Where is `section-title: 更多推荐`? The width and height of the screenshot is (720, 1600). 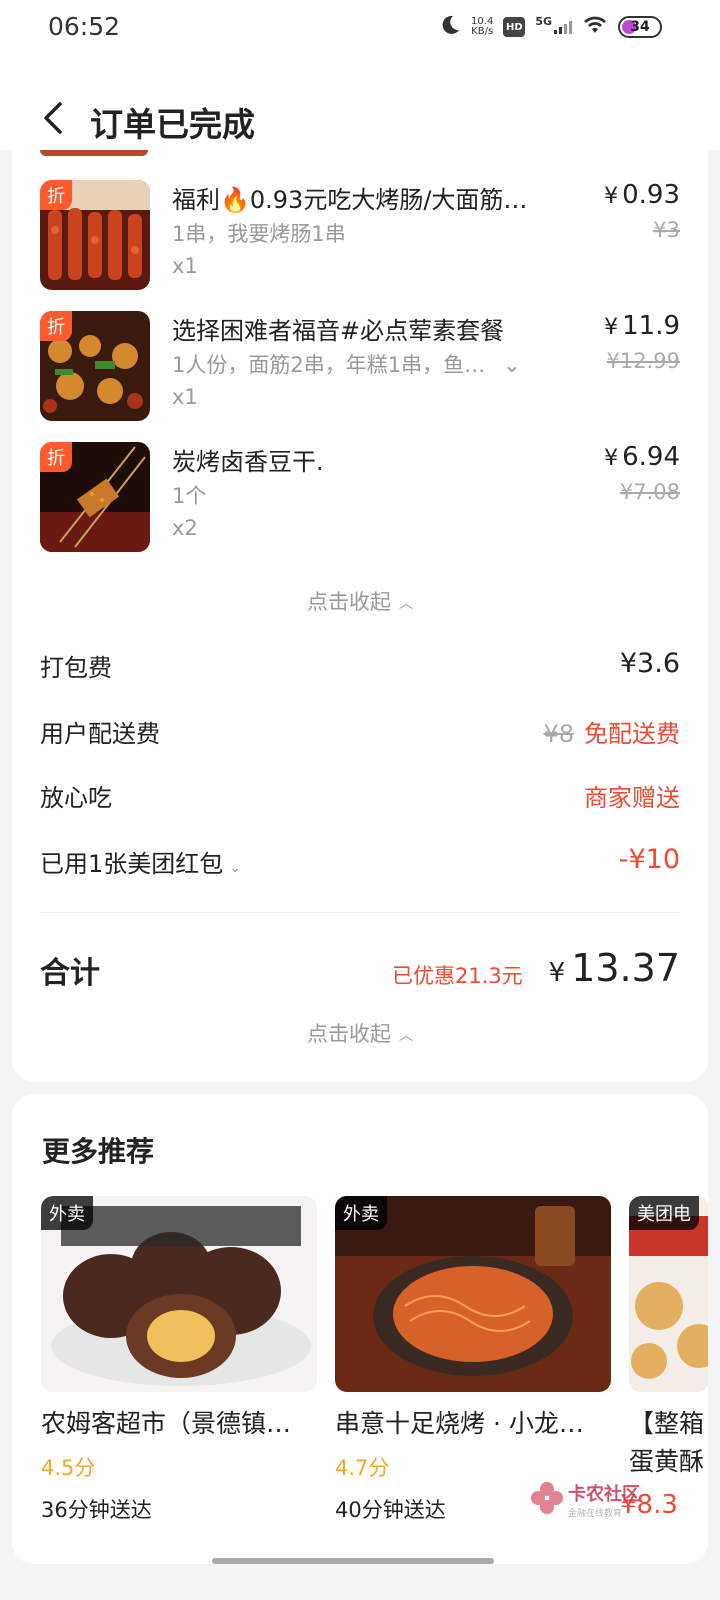
section-title: 更多推荐 is located at coordinates (98, 1151).